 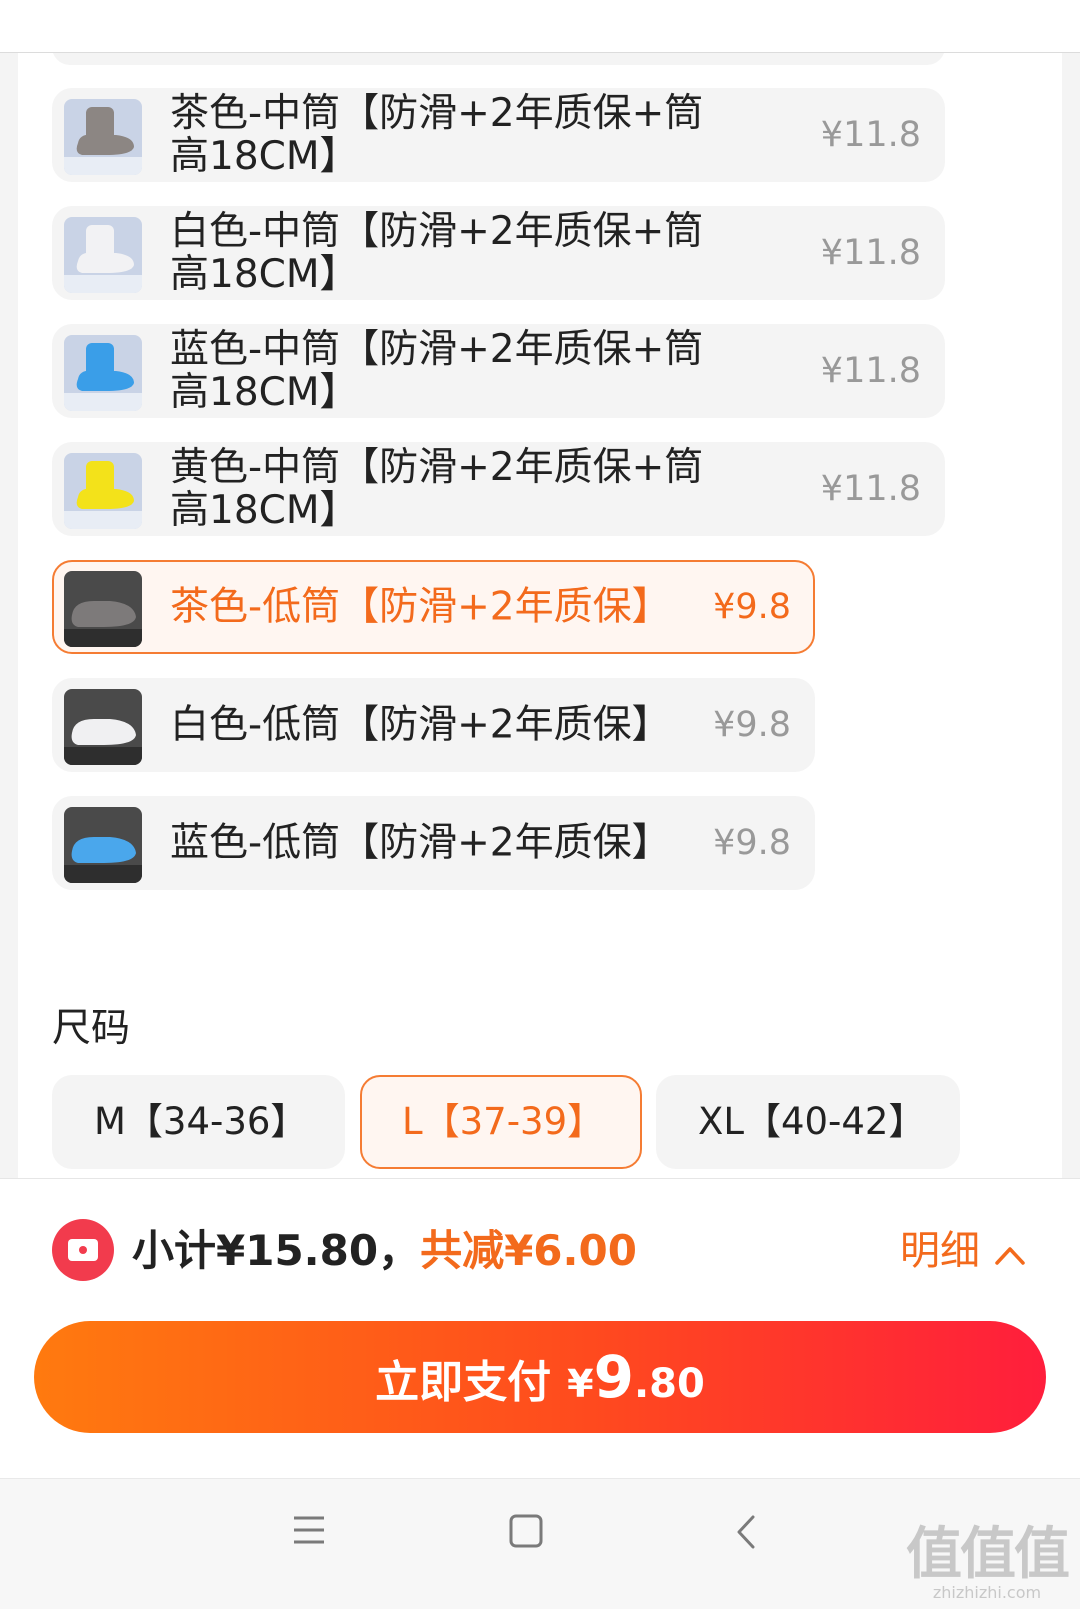 I want to click on sku-option: 白色-中筒【防滑+2年质保+筒高18CM】 ¥11.8, so click(x=498, y=253).